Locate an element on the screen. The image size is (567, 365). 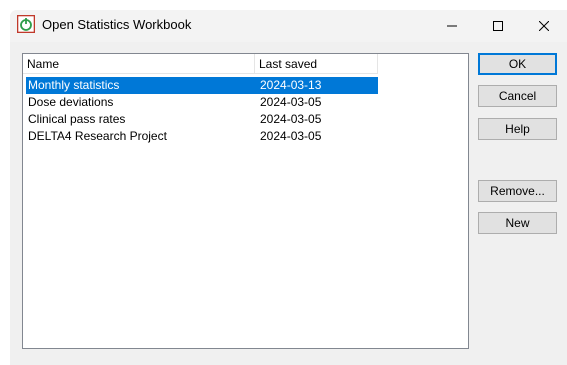
item-name: Clinical pass rates is located at coordinates (77, 119).